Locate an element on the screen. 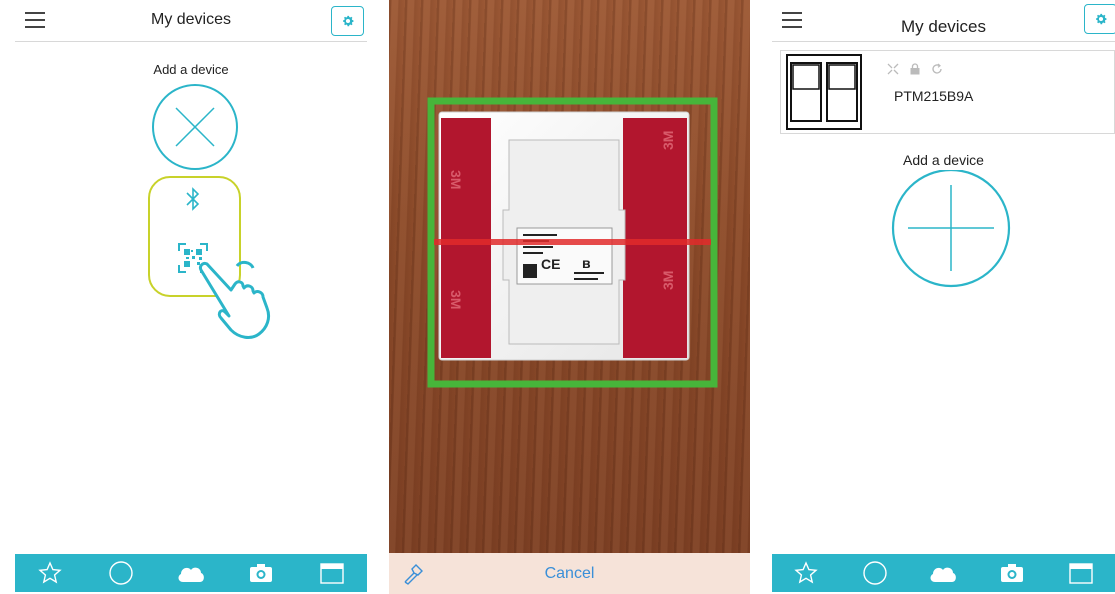 The image size is (1115, 594). device-card: PTM215B9A is located at coordinates (947, 92).